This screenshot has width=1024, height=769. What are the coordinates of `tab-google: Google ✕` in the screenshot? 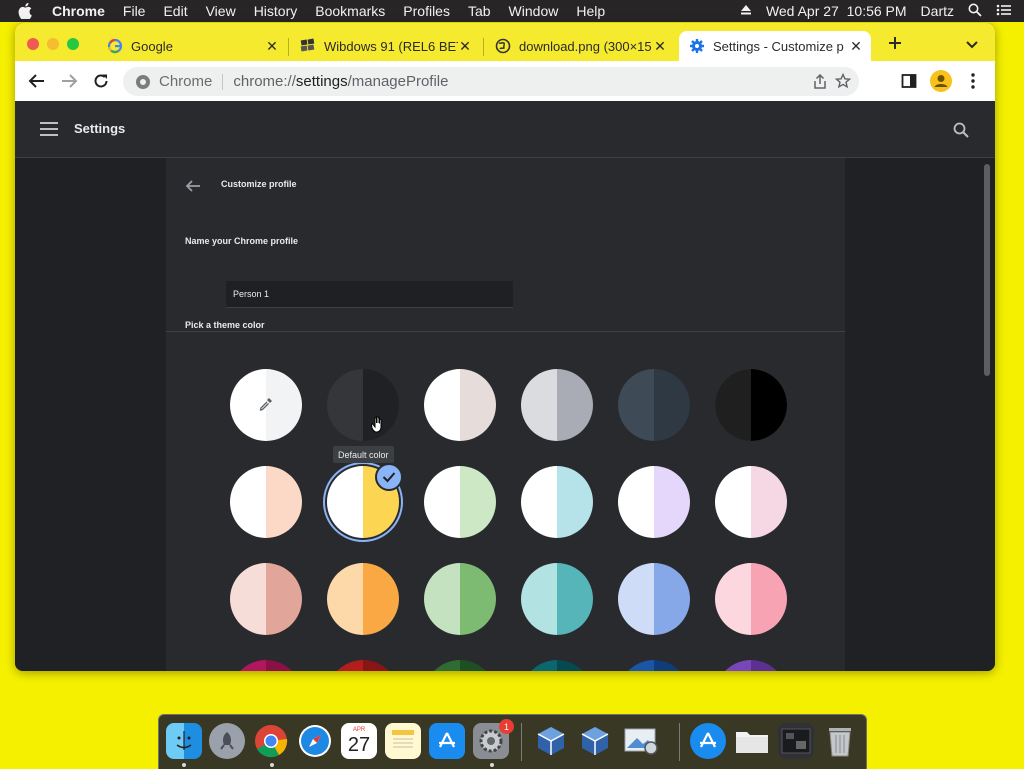 It's located at (192, 46).